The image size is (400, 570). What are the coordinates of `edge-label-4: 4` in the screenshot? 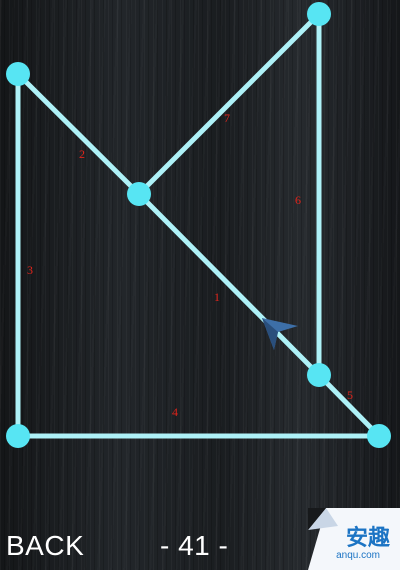 It's located at (175, 412).